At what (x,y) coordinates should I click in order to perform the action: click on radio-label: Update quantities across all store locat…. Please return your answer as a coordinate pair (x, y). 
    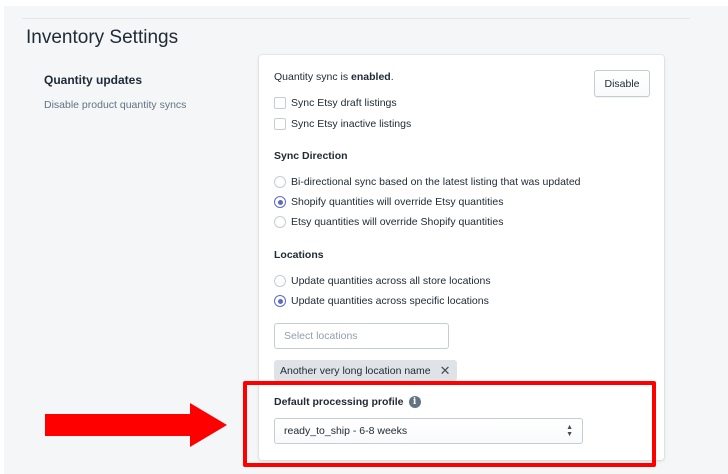
    Looking at the image, I should click on (391, 281).